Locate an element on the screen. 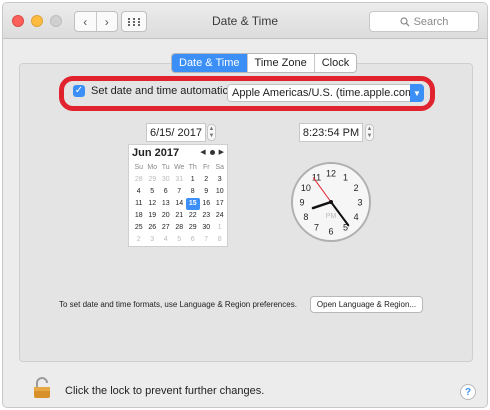 The height and width of the screenshot is (410, 490). tab-date-time: Date & Time is located at coordinates (209, 63).